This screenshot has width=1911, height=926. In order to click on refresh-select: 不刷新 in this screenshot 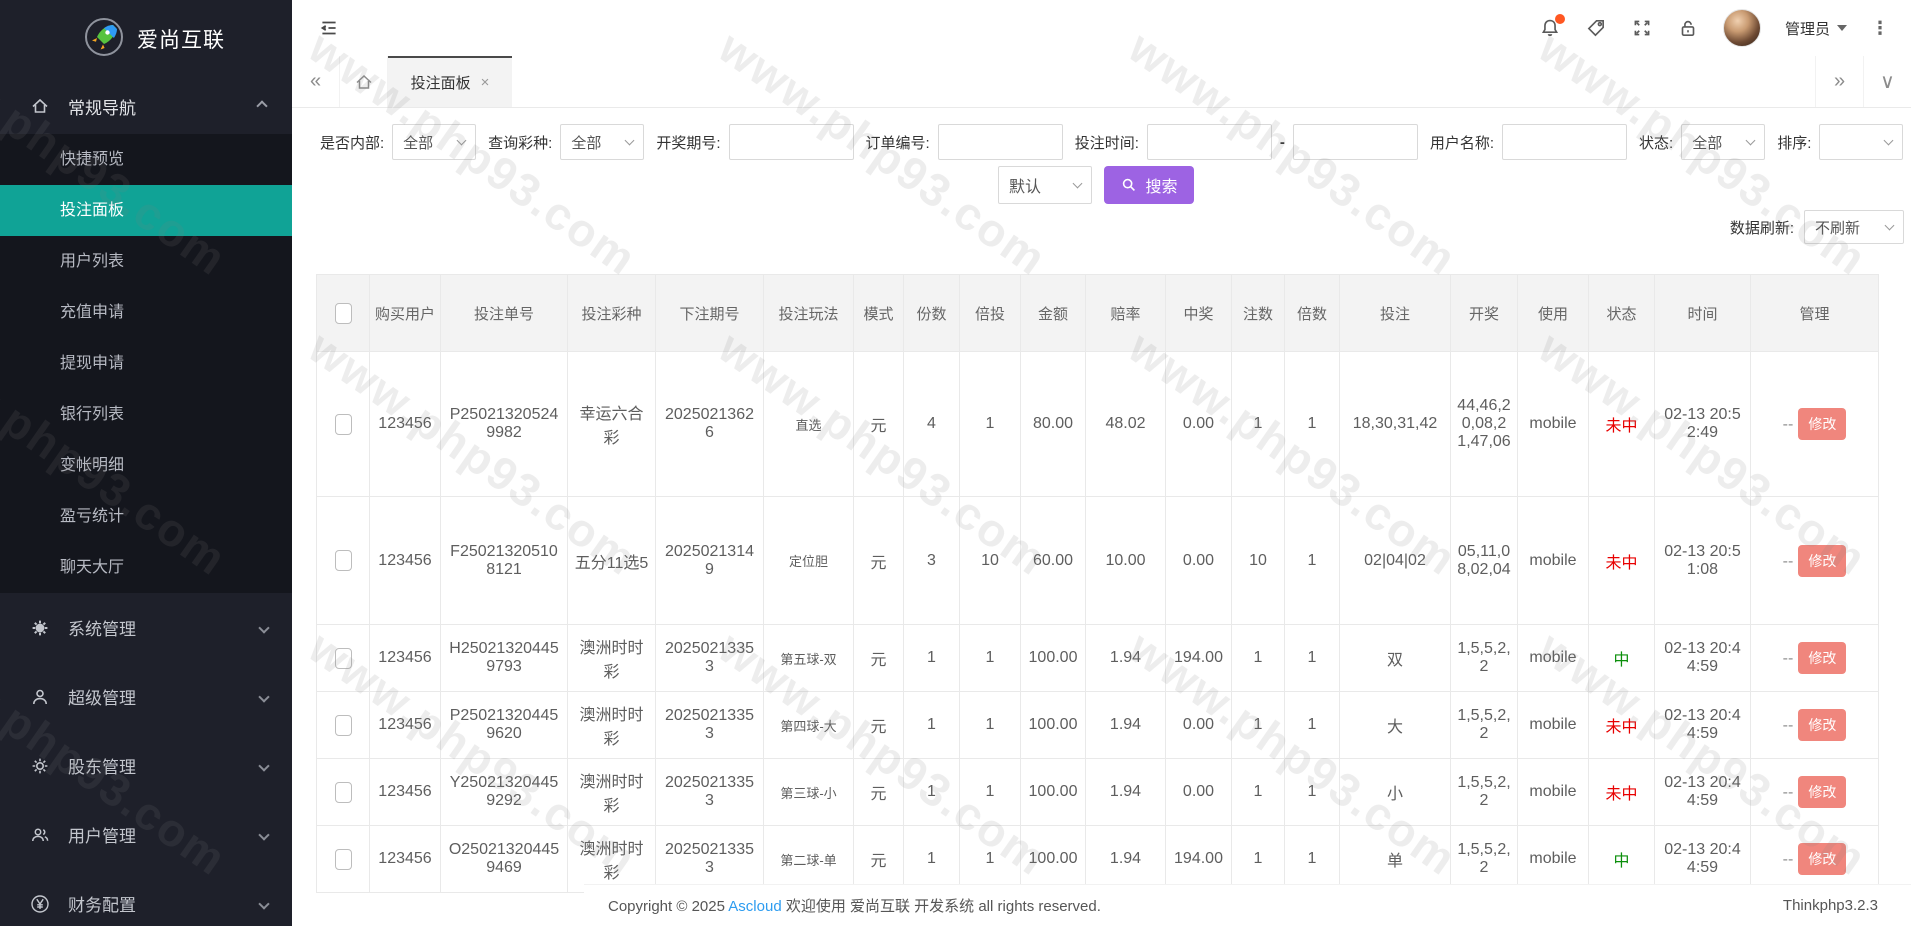, I will do `click(1854, 227)`.